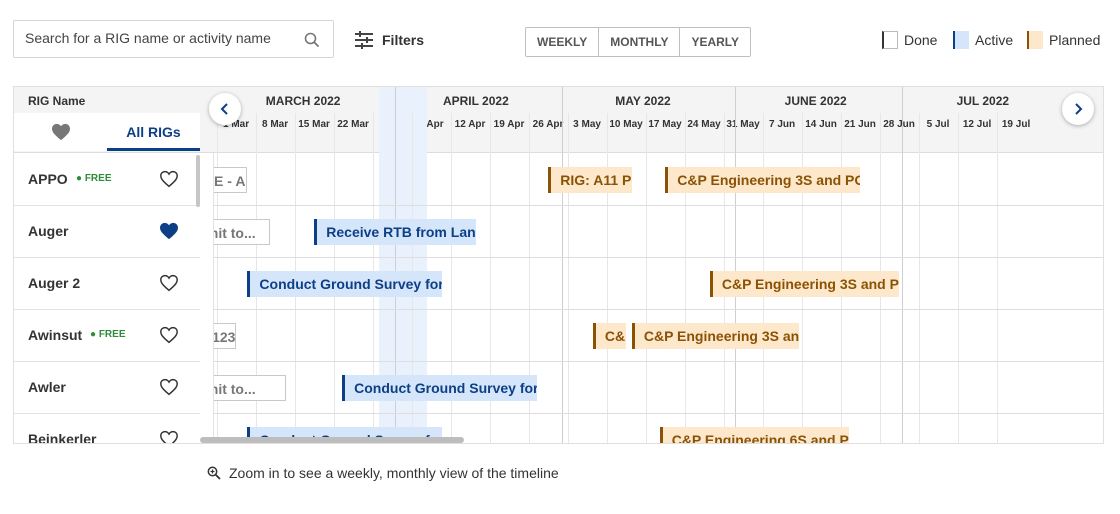 This screenshot has height=514, width=1120. I want to click on week-label: 24 May, so click(704, 124).